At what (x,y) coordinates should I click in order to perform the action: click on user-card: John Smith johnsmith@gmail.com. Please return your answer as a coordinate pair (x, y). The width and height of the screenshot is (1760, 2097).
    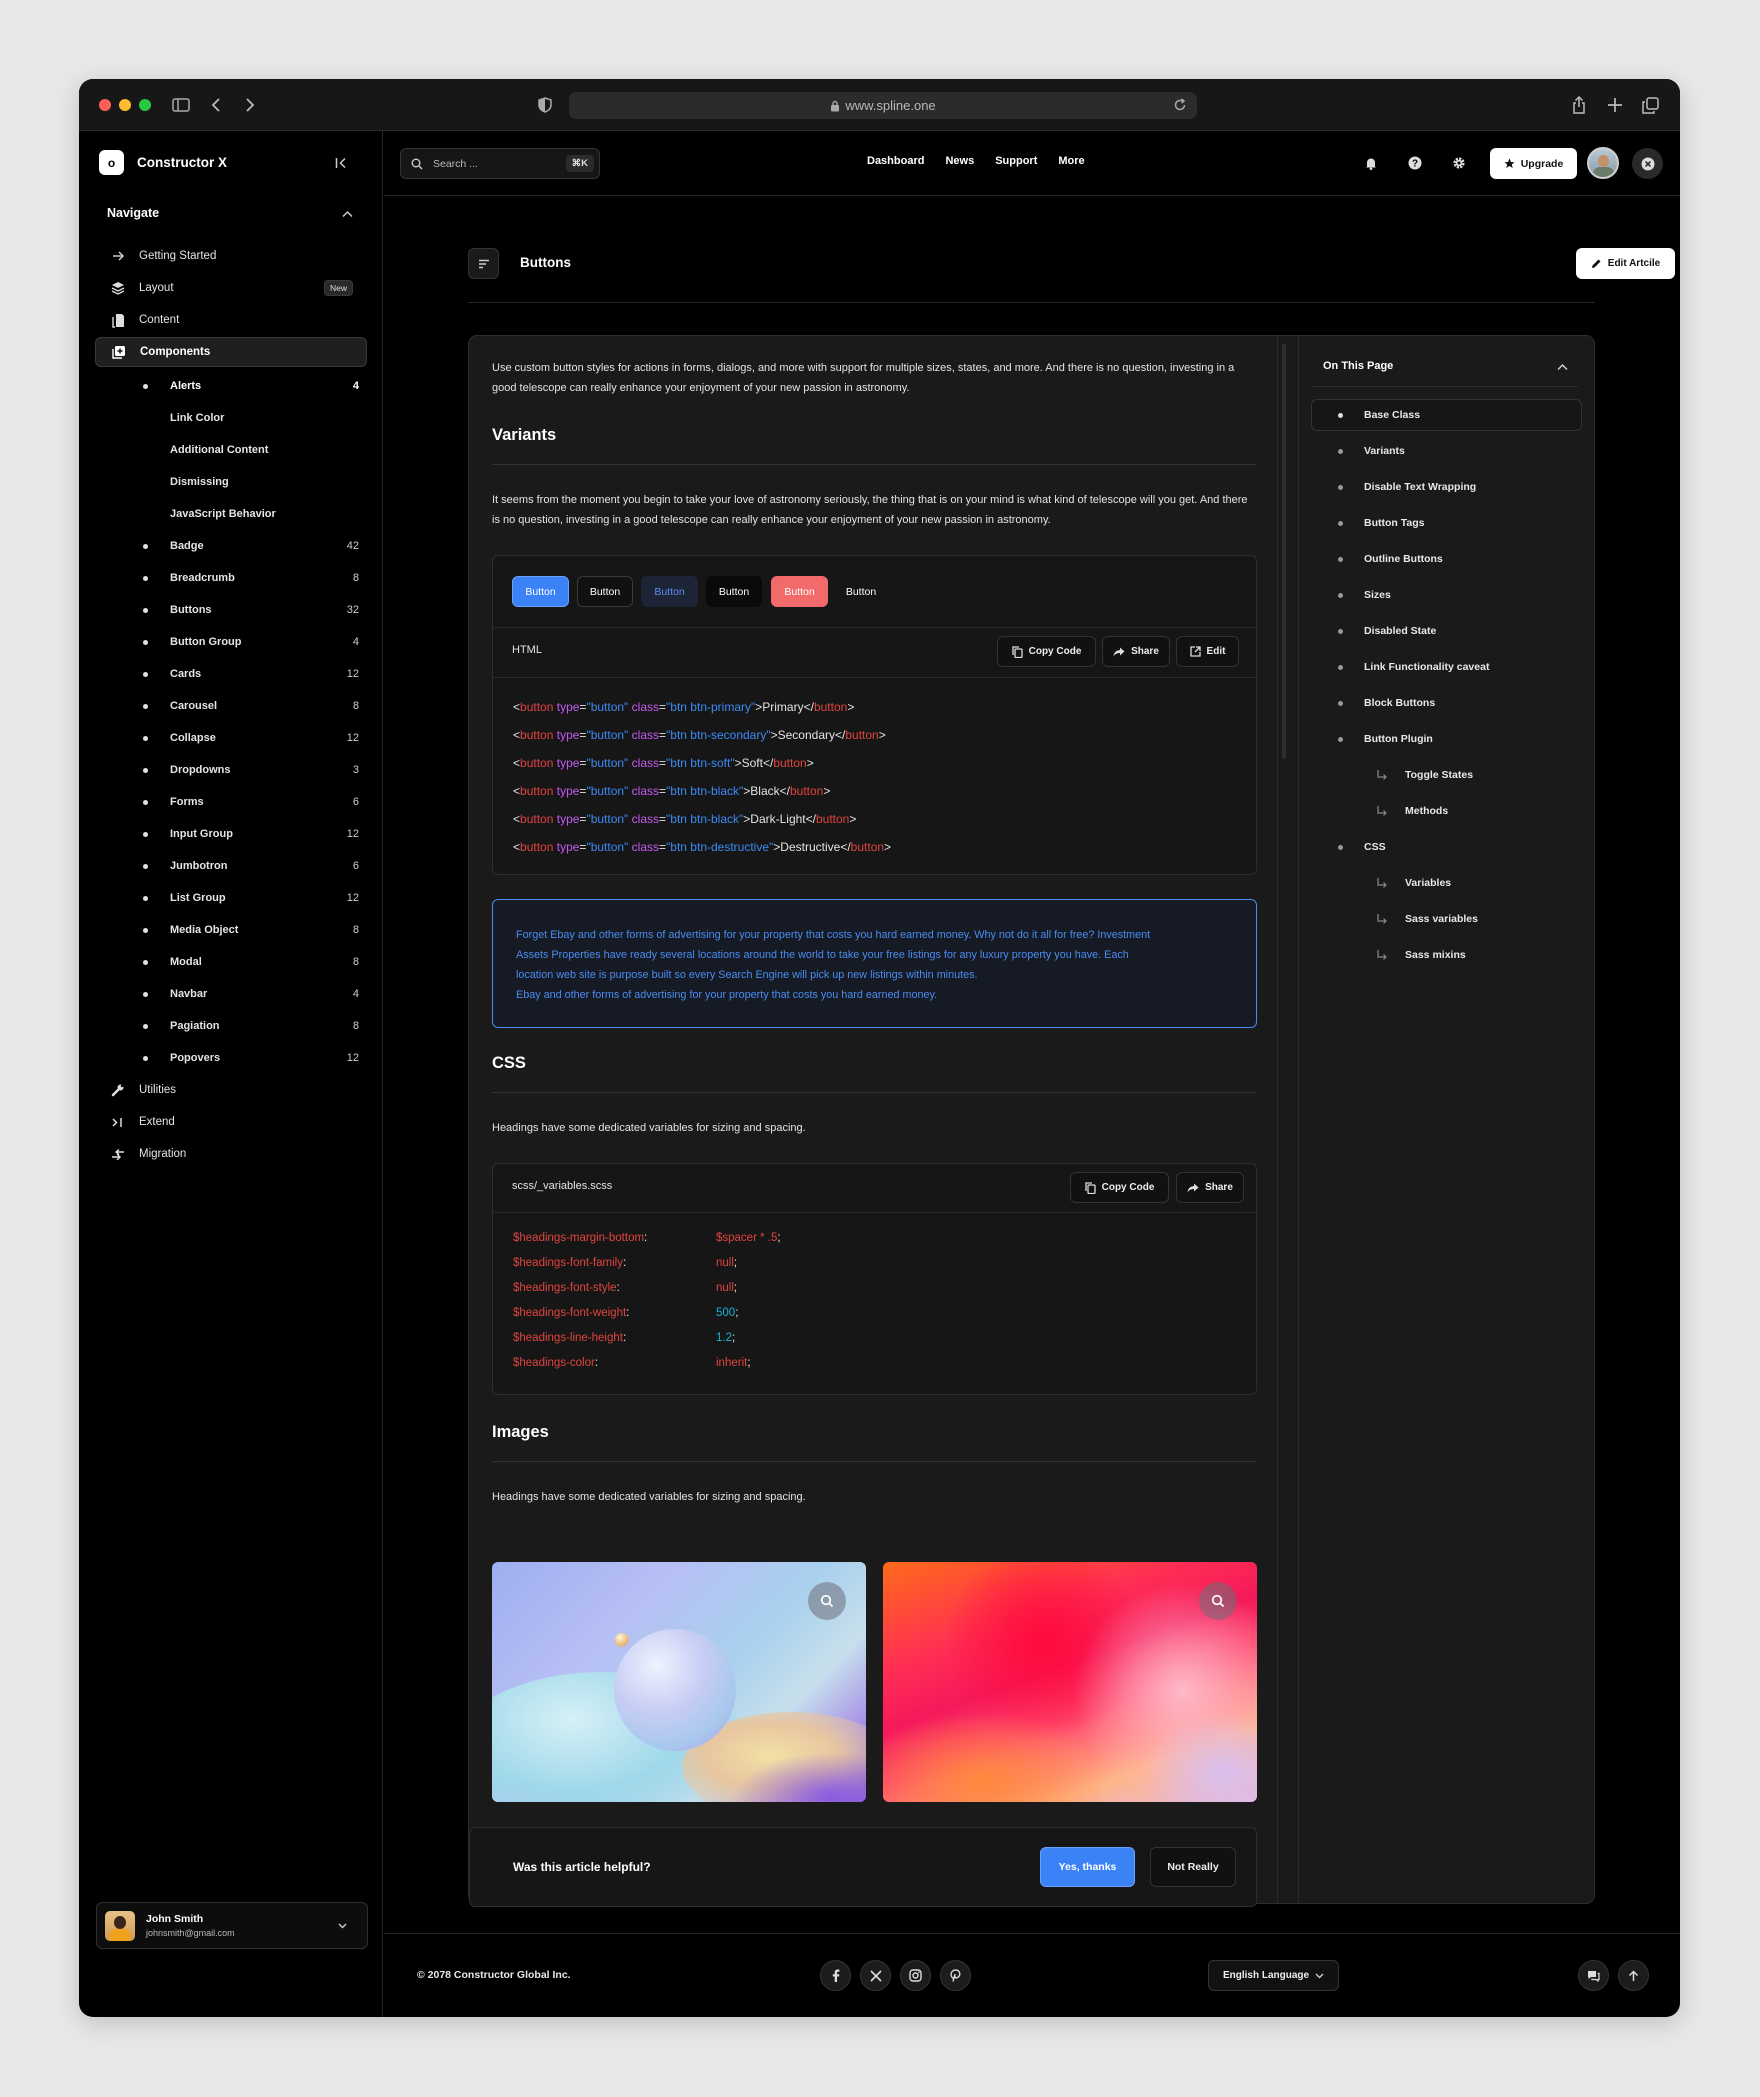
    Looking at the image, I should click on (232, 1925).